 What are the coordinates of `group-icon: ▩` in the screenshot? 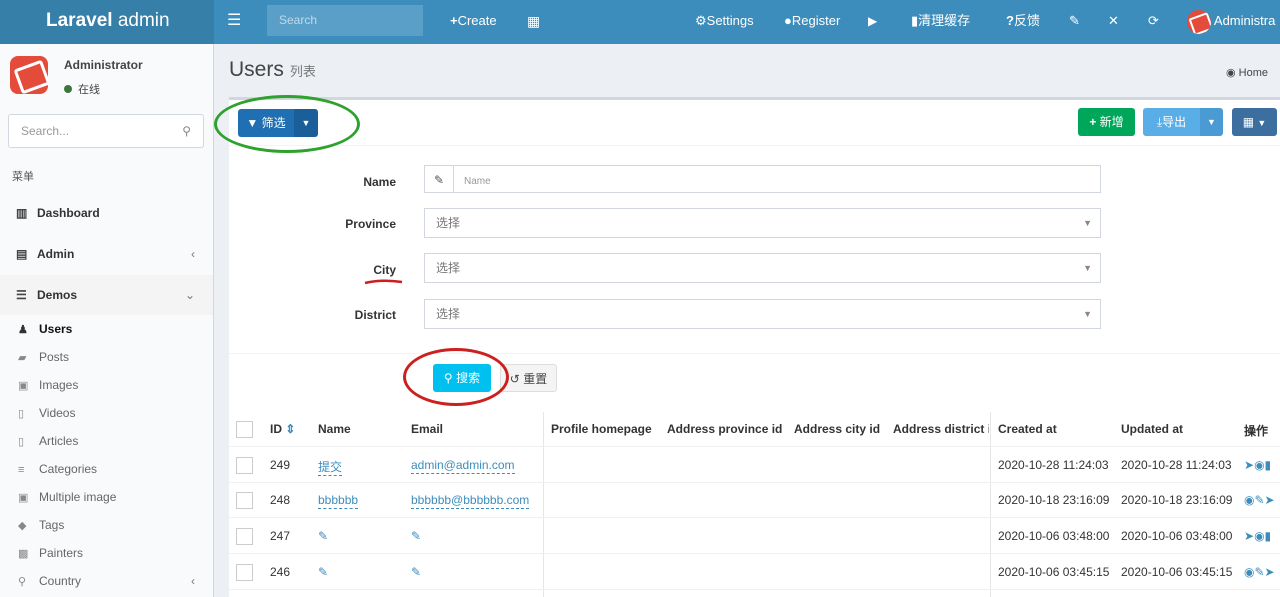 It's located at (23, 554).